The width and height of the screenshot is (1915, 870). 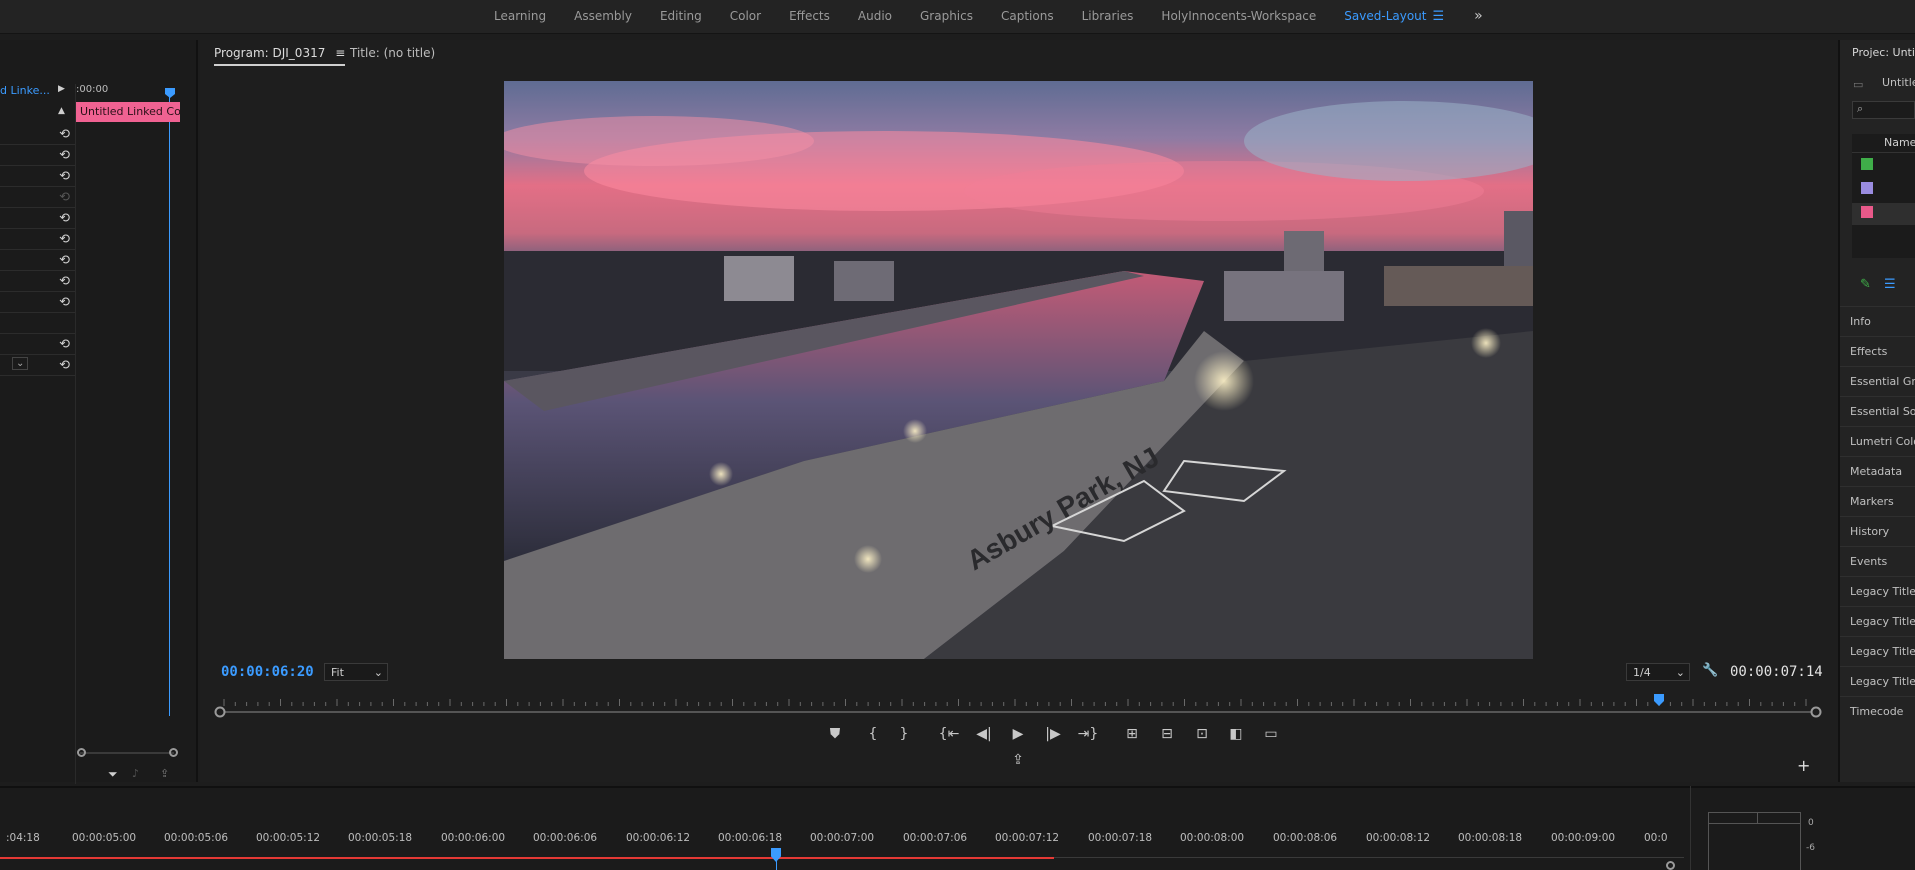 I want to click on side-panel-item: Events, so click(x=1868, y=561).